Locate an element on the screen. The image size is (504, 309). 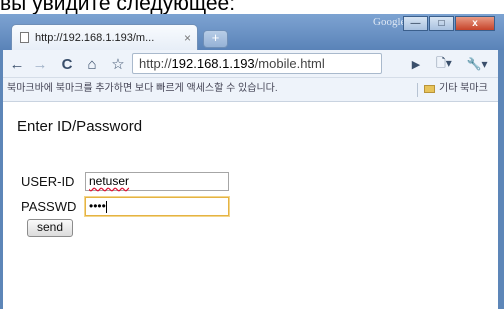
minimize-button: — is located at coordinates (415, 23).